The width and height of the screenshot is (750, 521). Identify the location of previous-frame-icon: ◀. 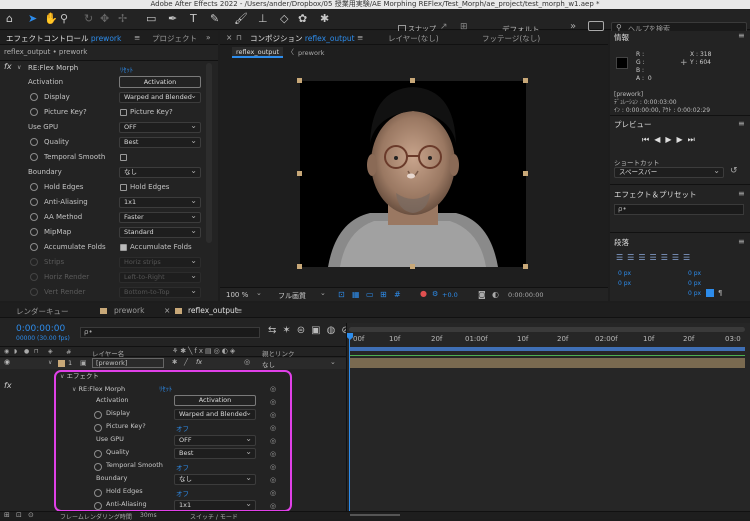
(659, 139).